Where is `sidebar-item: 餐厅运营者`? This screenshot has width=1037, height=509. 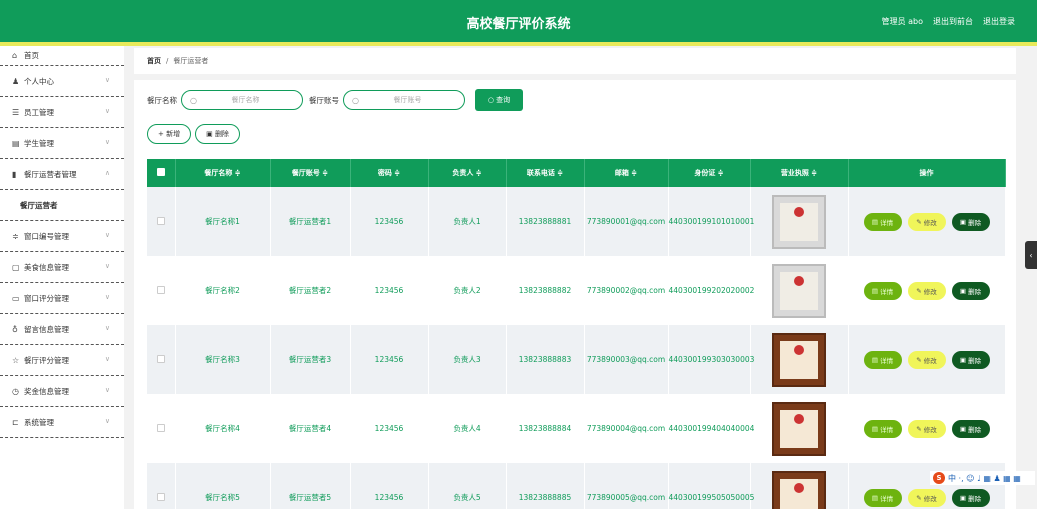
sidebar-item: 餐厅运营者 is located at coordinates (62, 205).